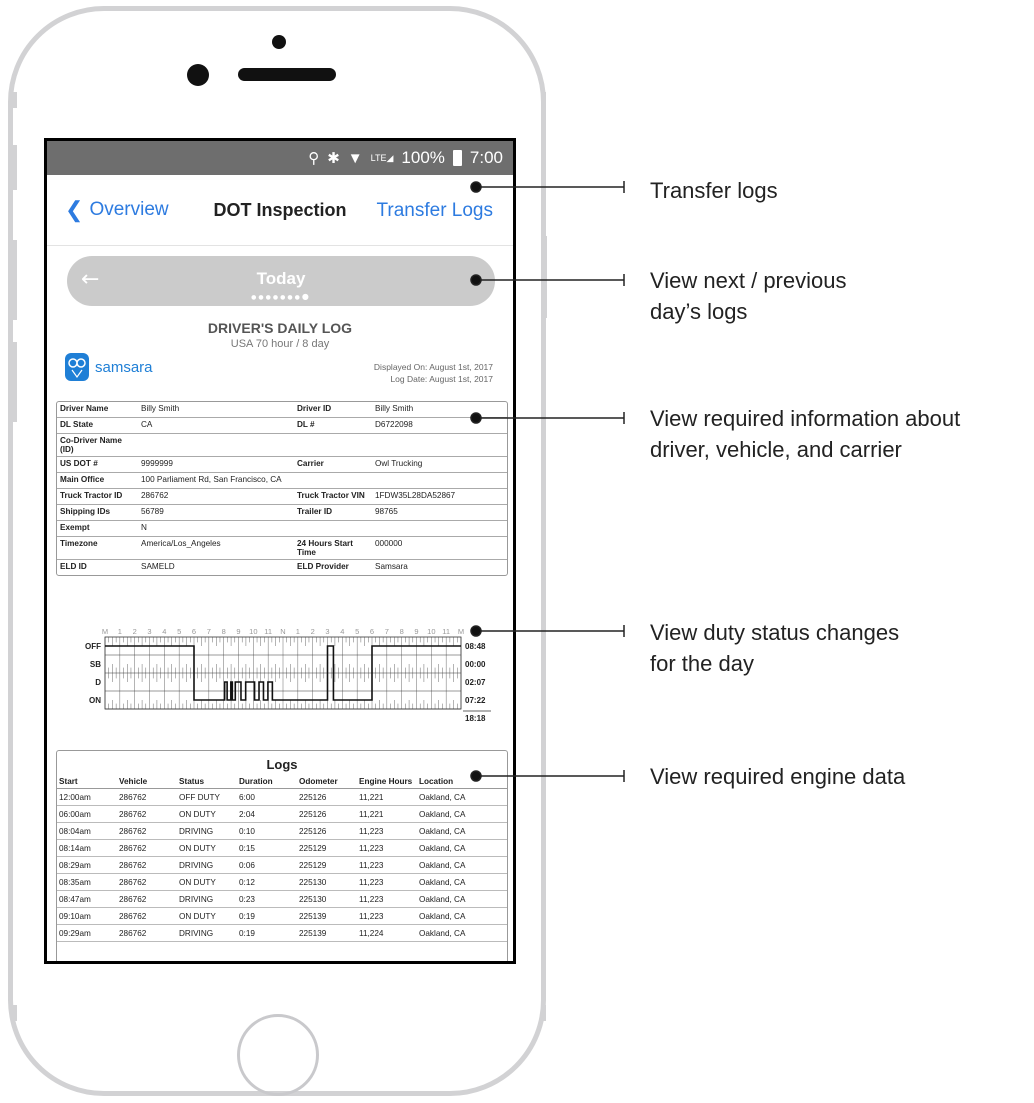  I want to click on table-cell: 0:19, so click(267, 933).